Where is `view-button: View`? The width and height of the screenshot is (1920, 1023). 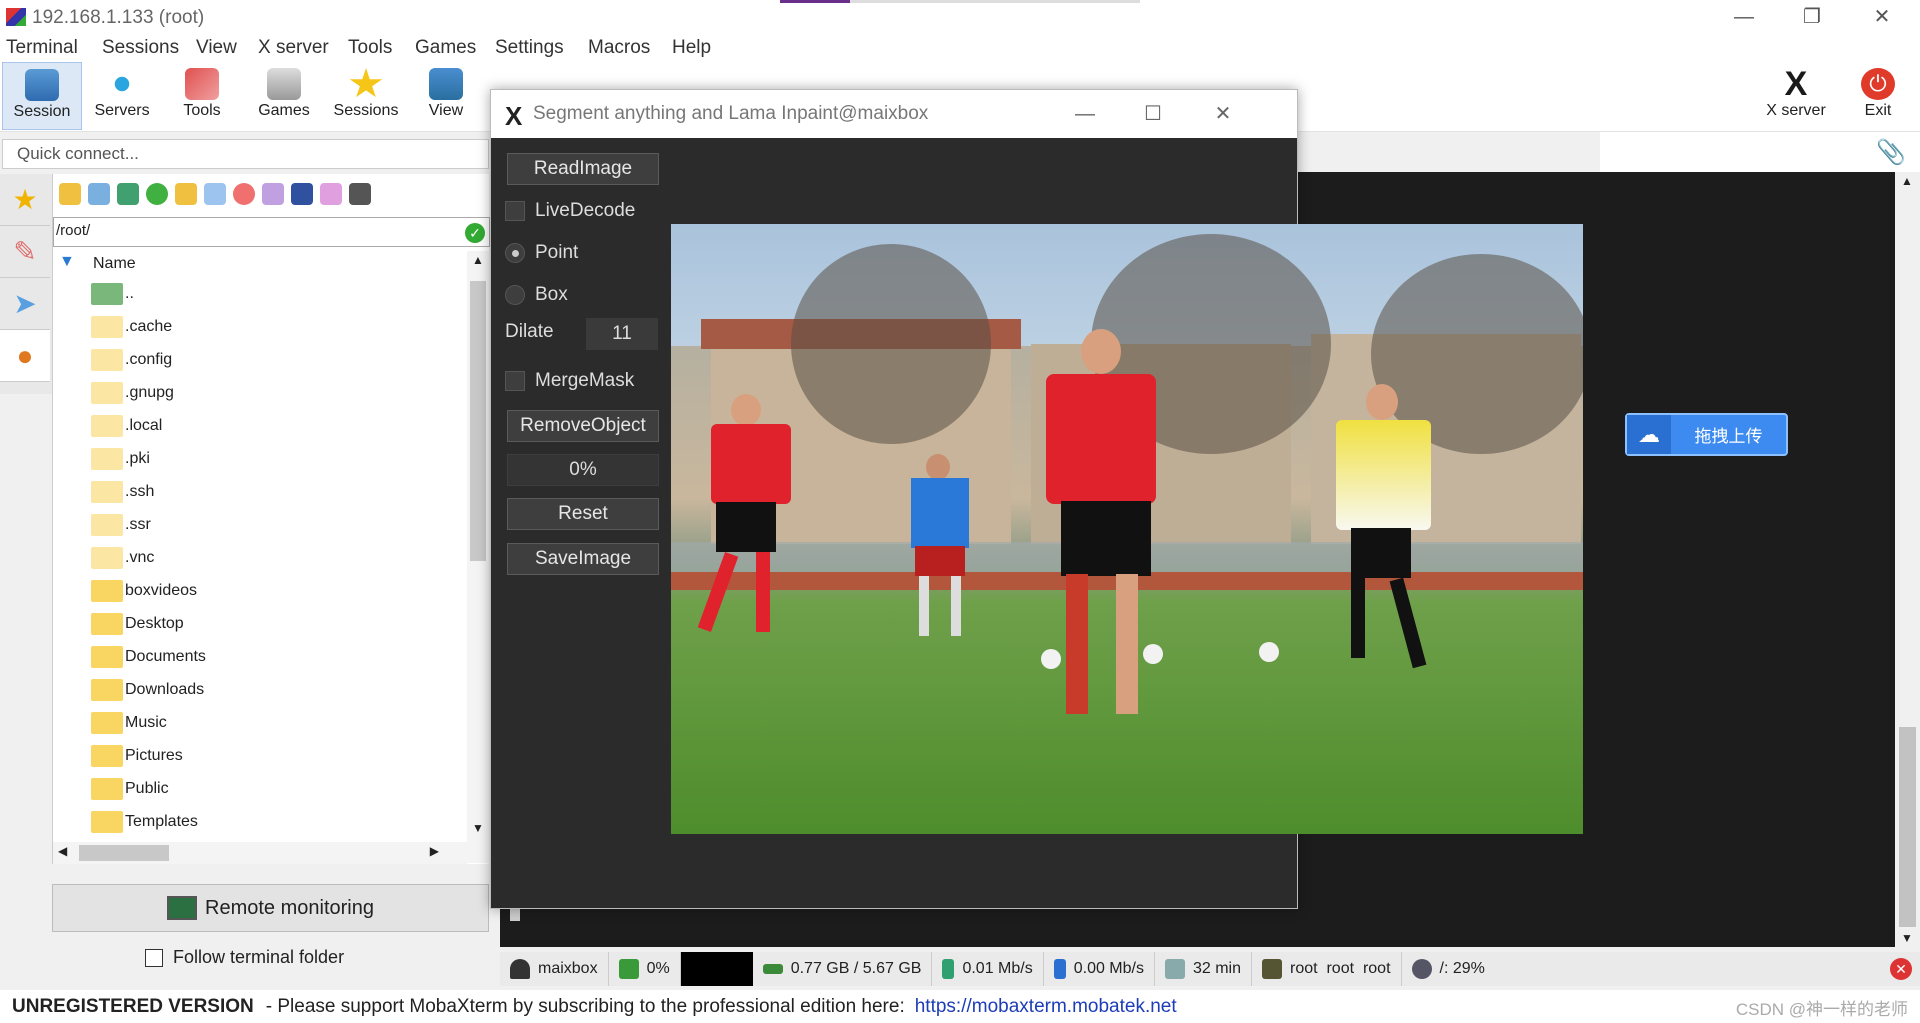 view-button: View is located at coordinates (446, 96).